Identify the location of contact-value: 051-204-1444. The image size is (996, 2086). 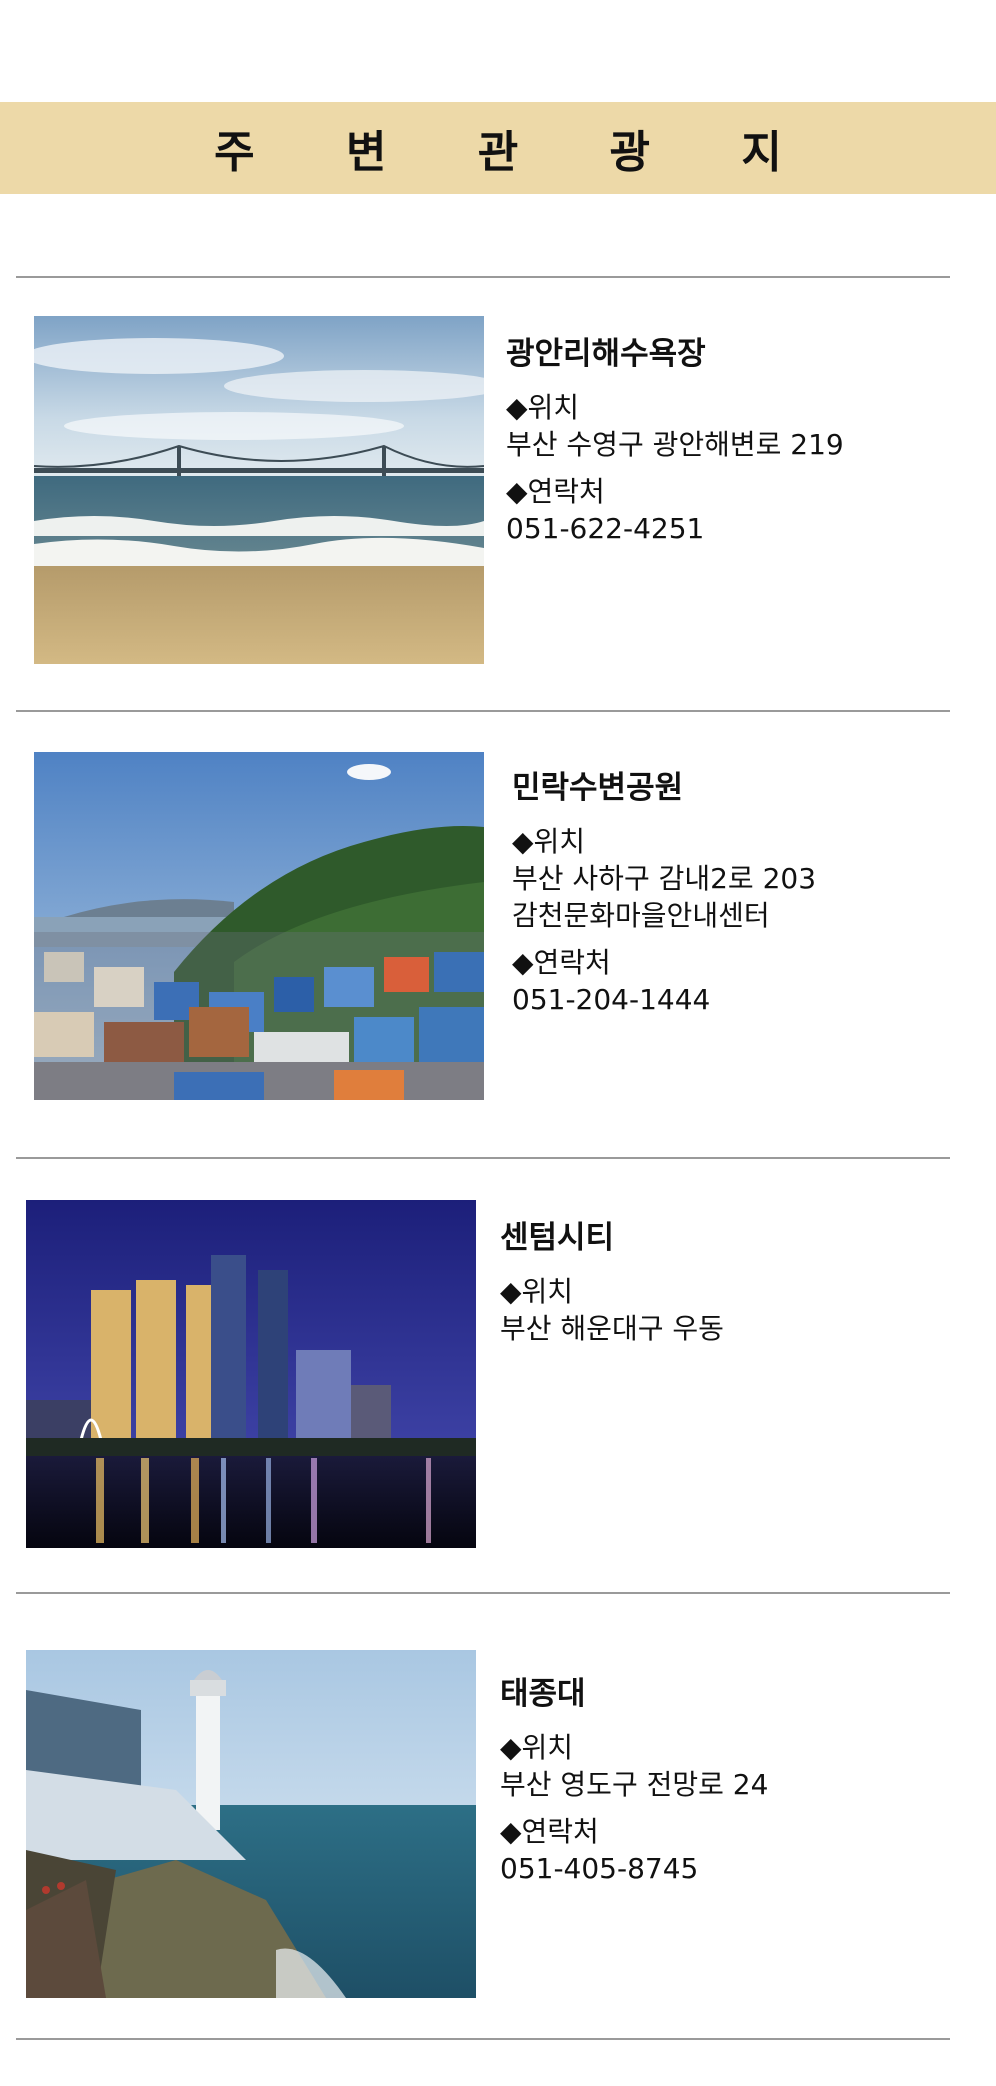
(611, 999).